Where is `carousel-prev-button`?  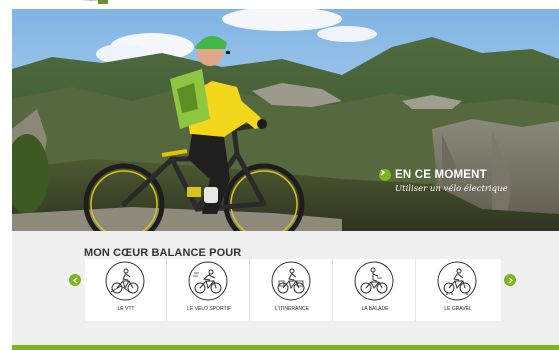 carousel-prev-button is located at coordinates (75, 280).